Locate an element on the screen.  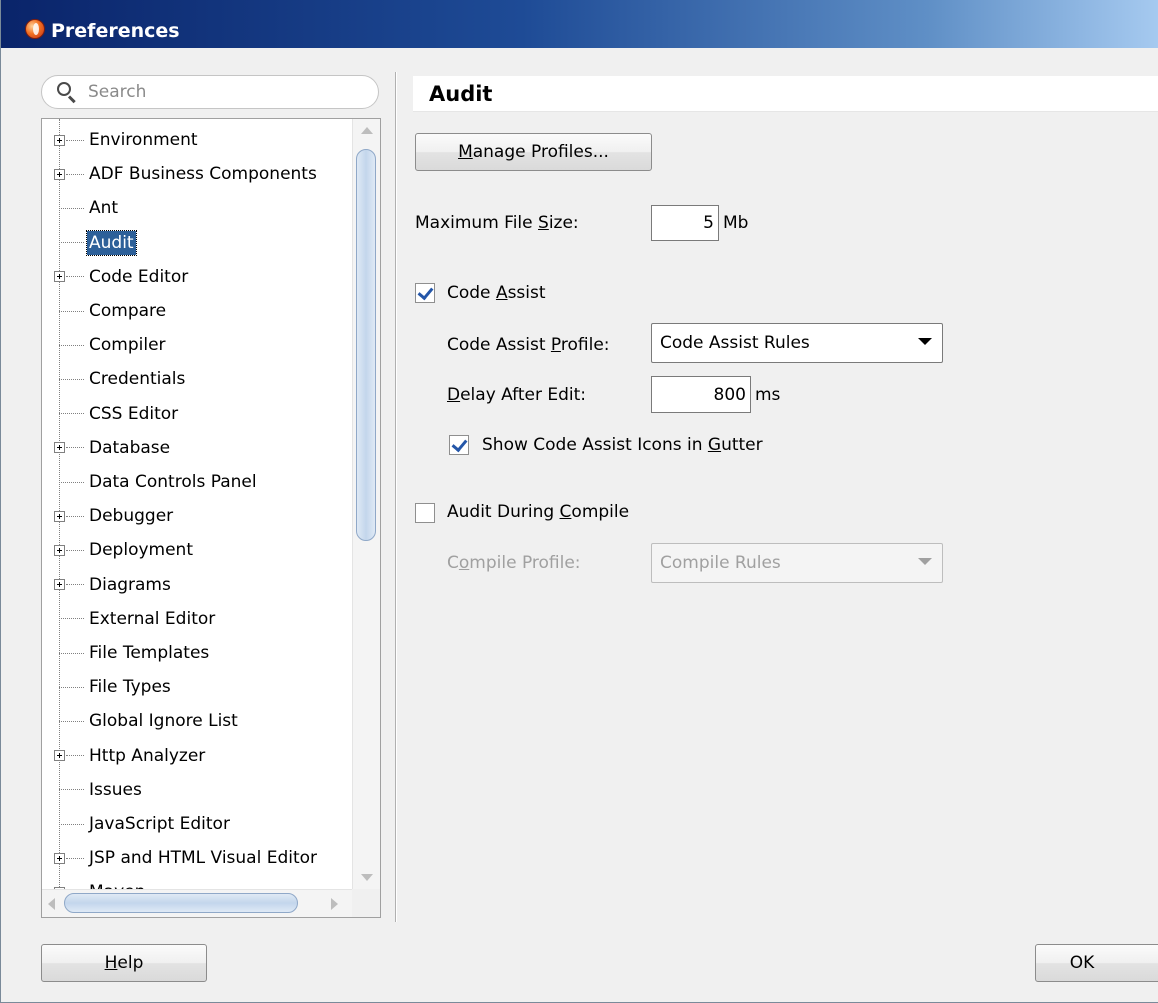
tree-item-label: Debugger is located at coordinates (131, 516).